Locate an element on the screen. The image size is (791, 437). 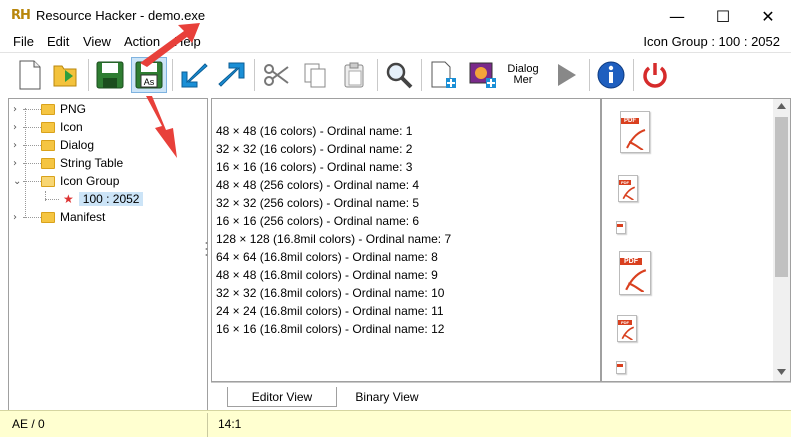
status-bar: AE / 0 14:1 is located at coordinates (395, 423).